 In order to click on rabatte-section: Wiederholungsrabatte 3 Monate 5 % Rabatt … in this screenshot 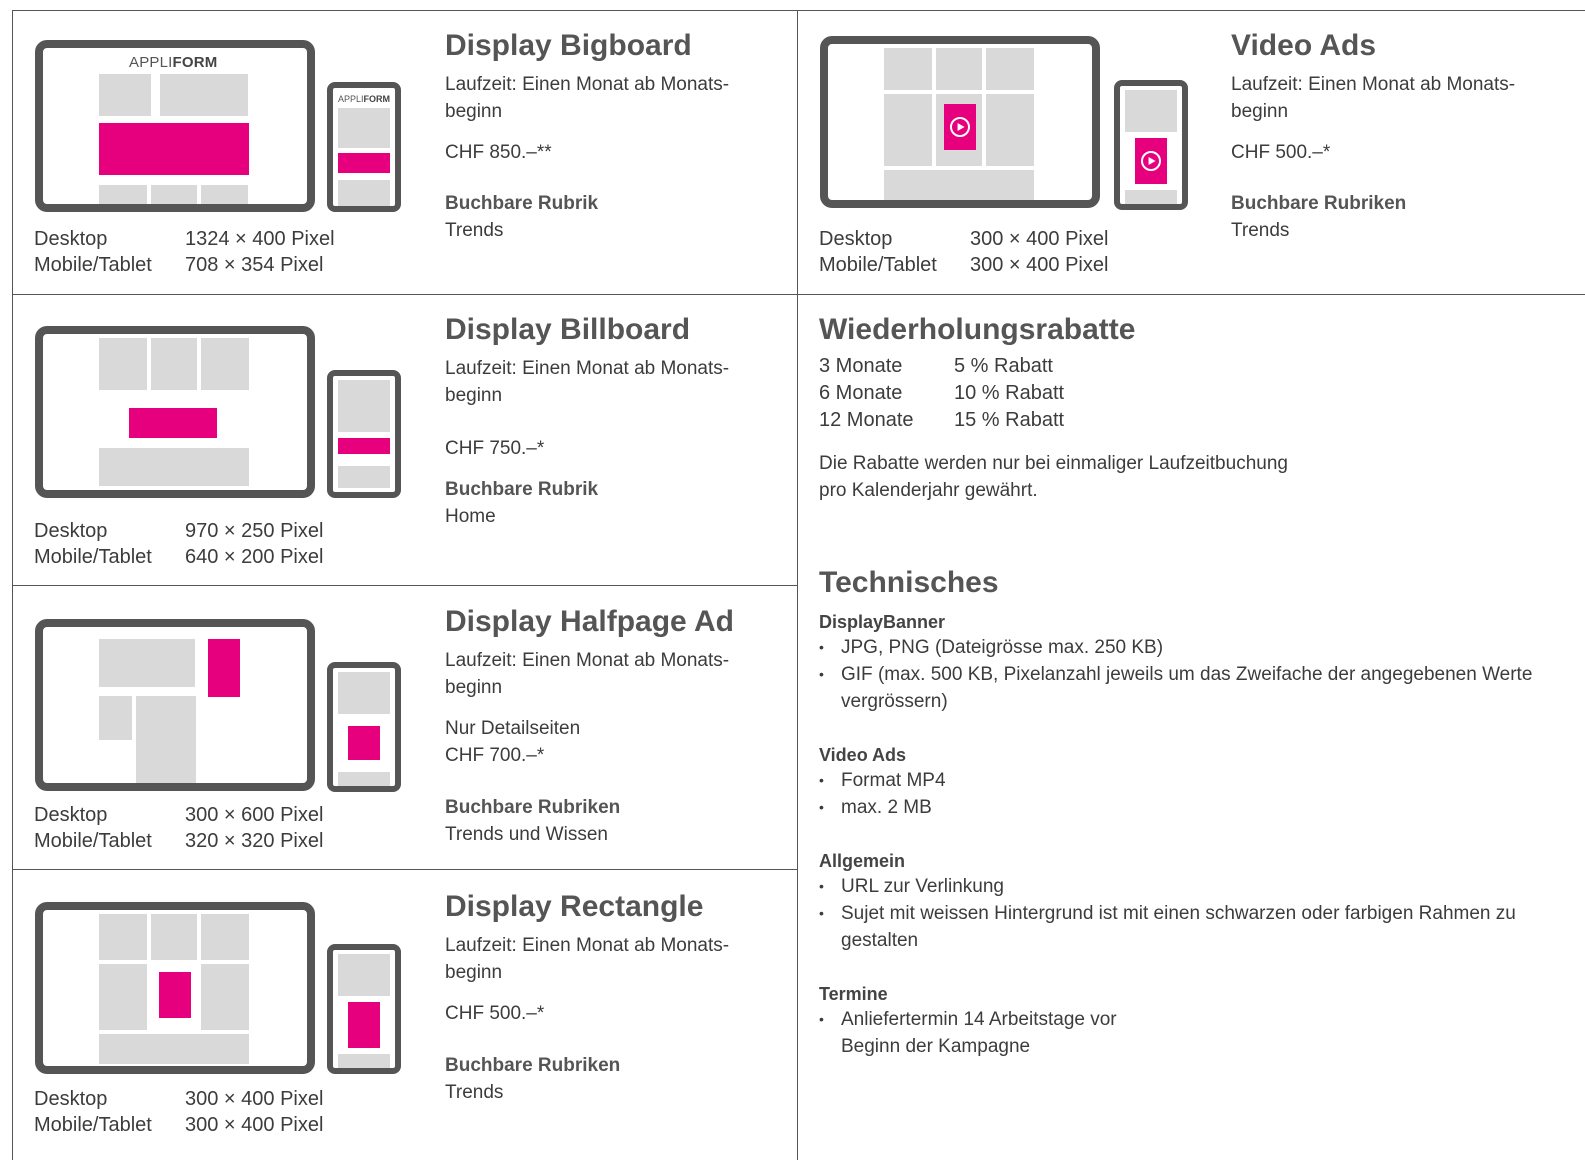, I will do `click(1189, 408)`.